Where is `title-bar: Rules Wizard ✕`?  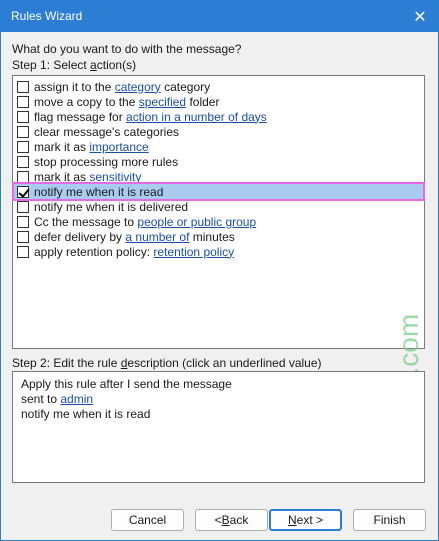
title-bar: Rules Wizard ✕ is located at coordinates (219, 16).